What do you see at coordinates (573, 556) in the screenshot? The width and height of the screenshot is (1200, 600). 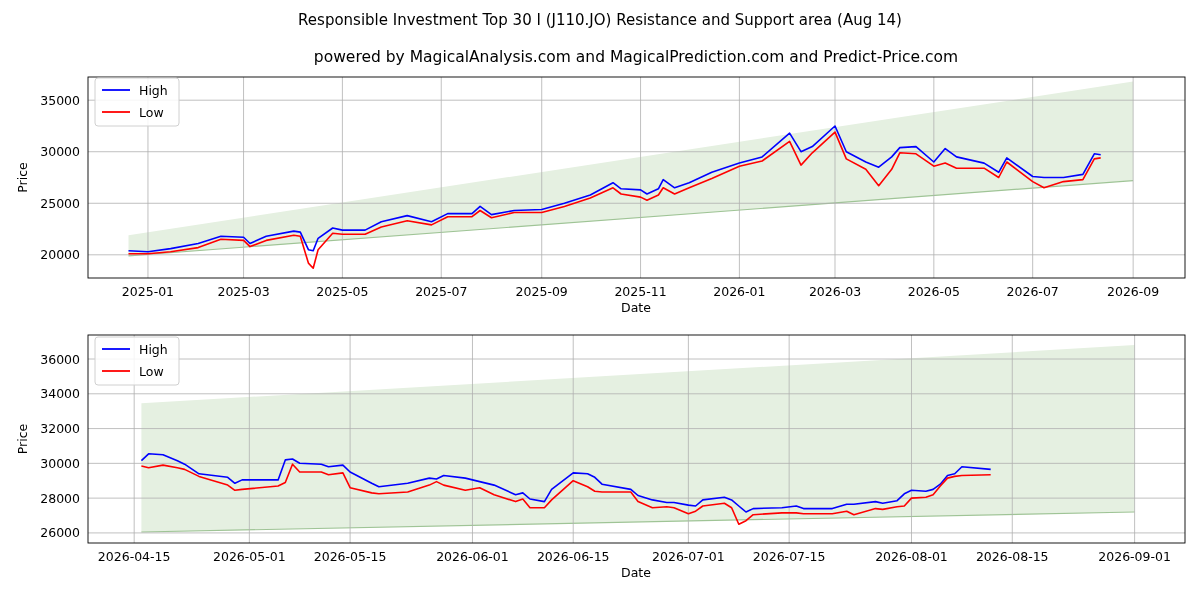 I see `x-tick-label: 2026-06-15` at bounding box center [573, 556].